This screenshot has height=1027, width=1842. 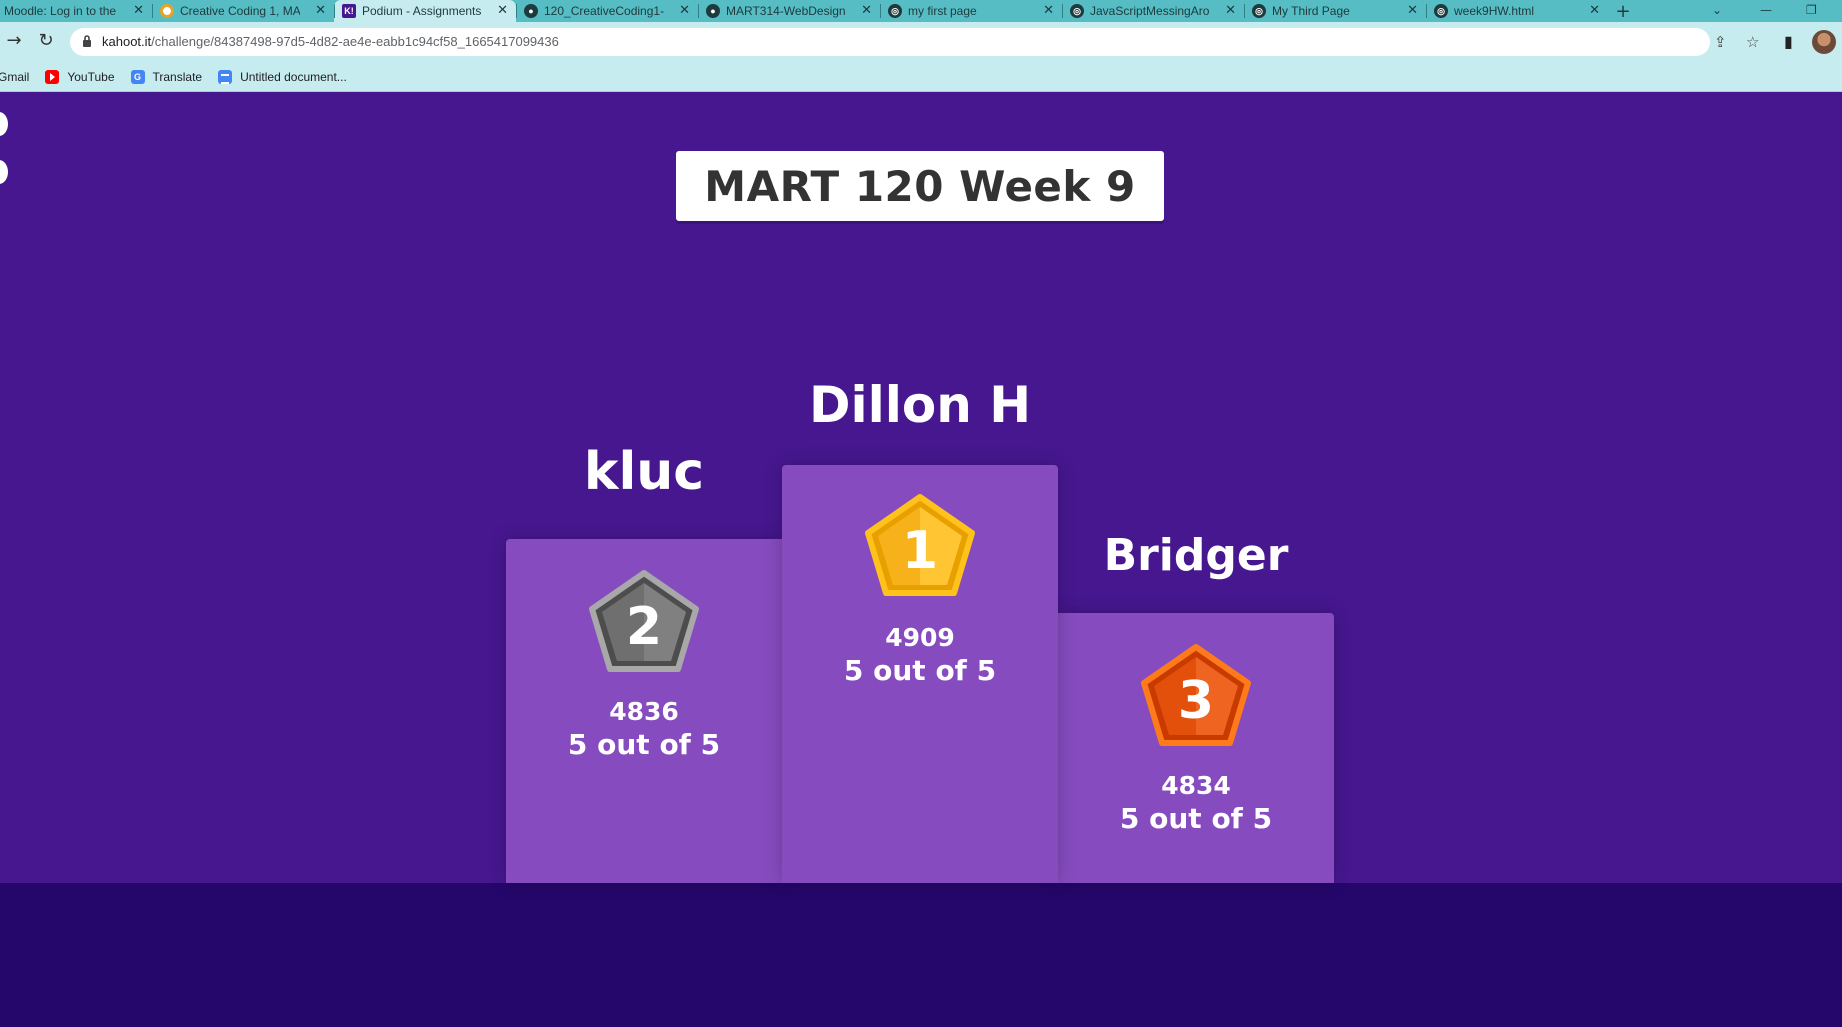 I want to click on kahoot-icon: K!, so click(x=349, y=11).